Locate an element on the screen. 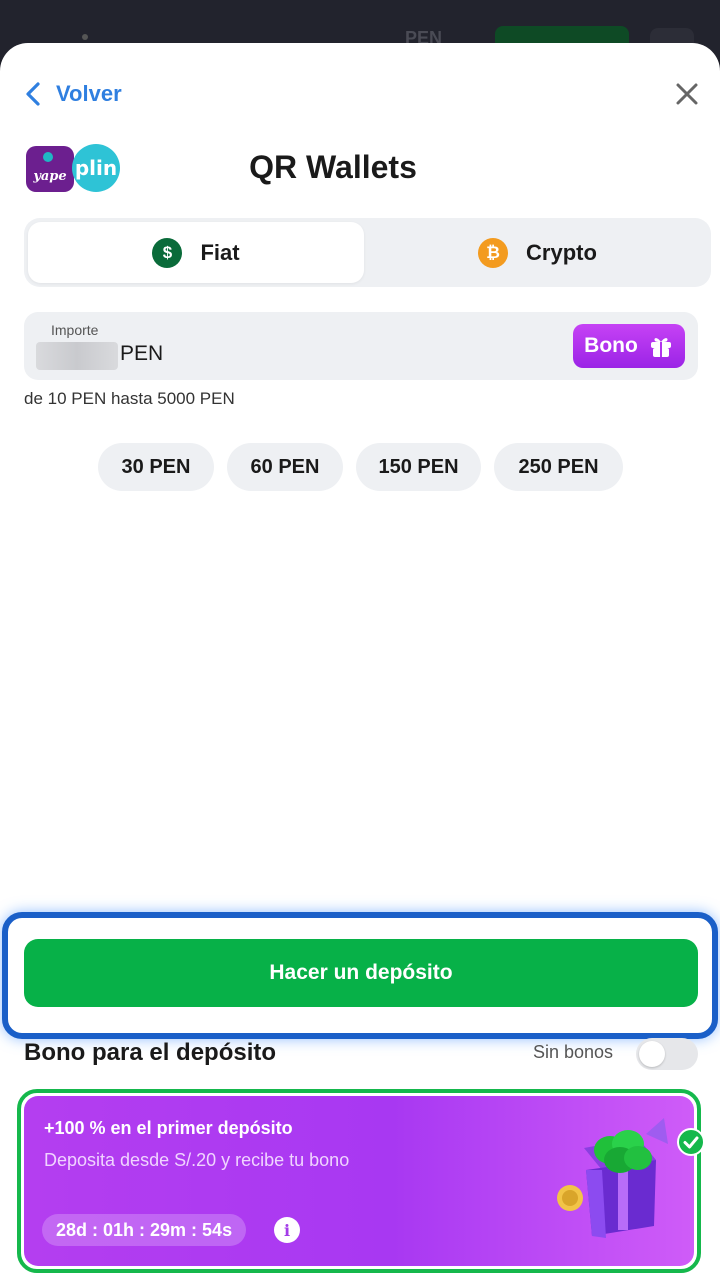 Image resolution: width=720 pixels, height=1280 pixels. preset-250: 250 PEN is located at coordinates (558, 467).